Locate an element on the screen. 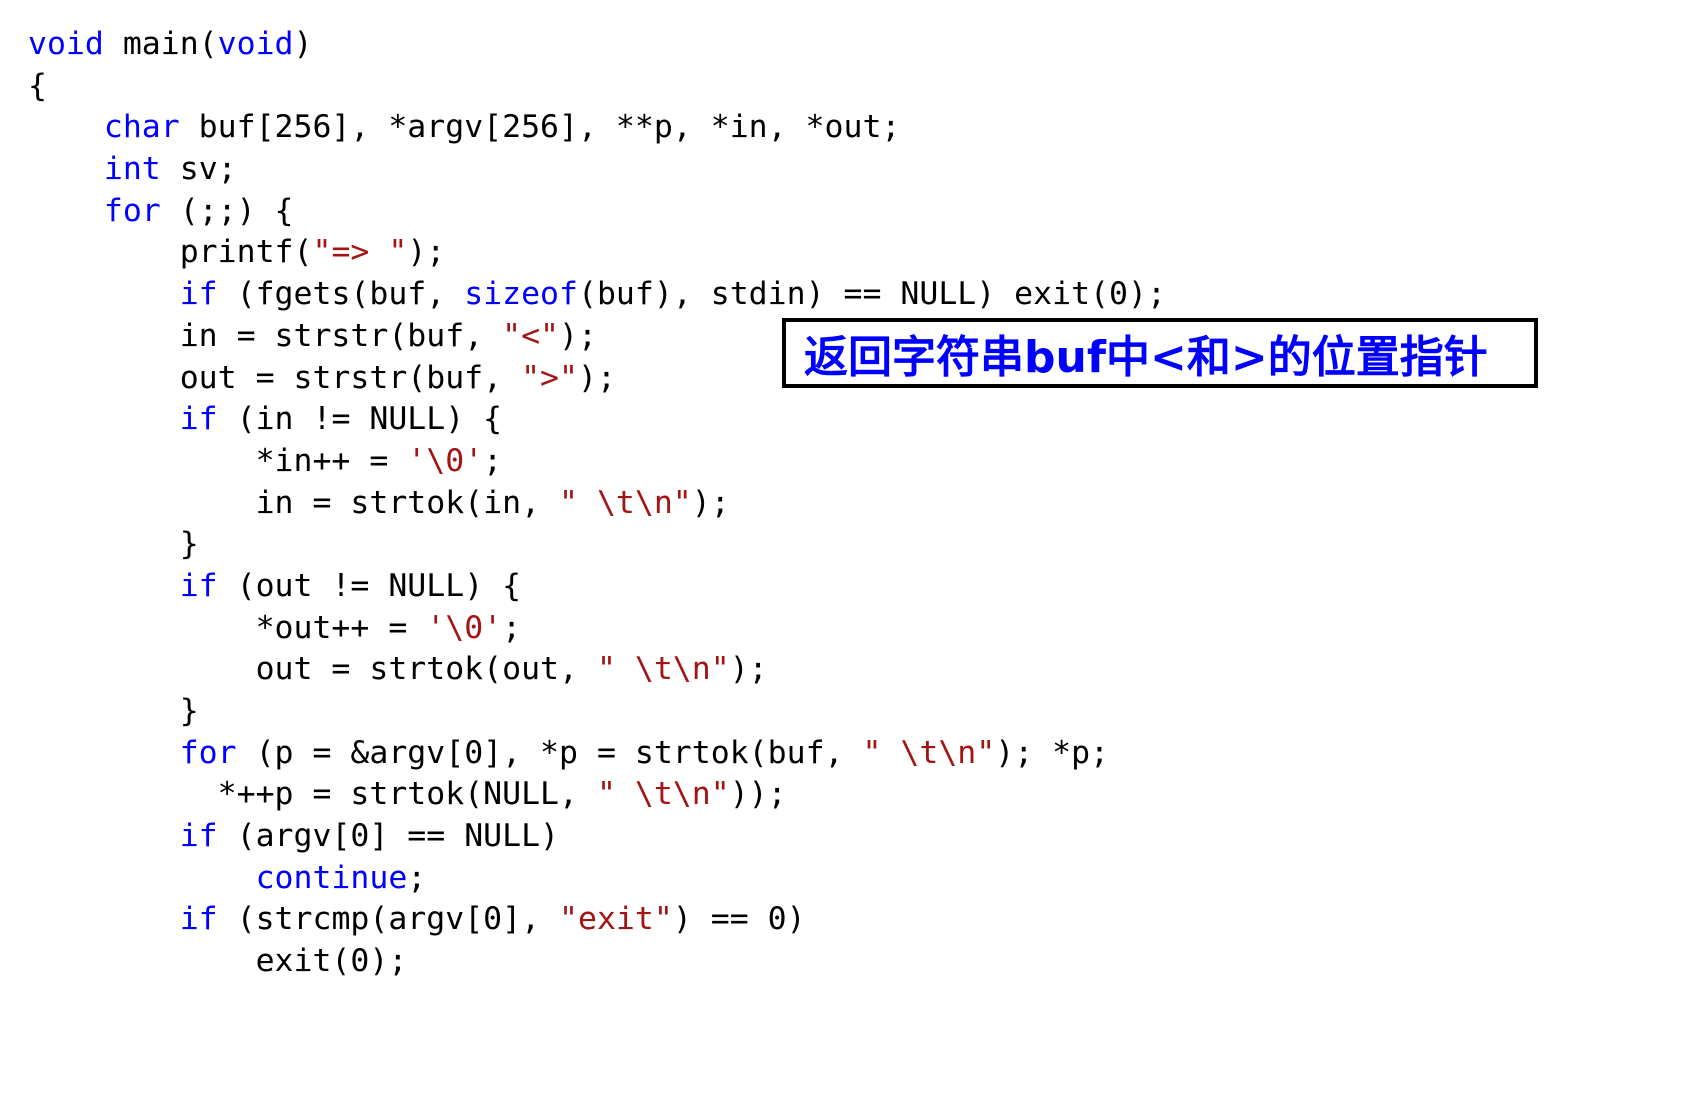 The image size is (1696, 1104). code-line: *++p = strtok(NULL, " \t\n")); is located at coordinates (597, 795).